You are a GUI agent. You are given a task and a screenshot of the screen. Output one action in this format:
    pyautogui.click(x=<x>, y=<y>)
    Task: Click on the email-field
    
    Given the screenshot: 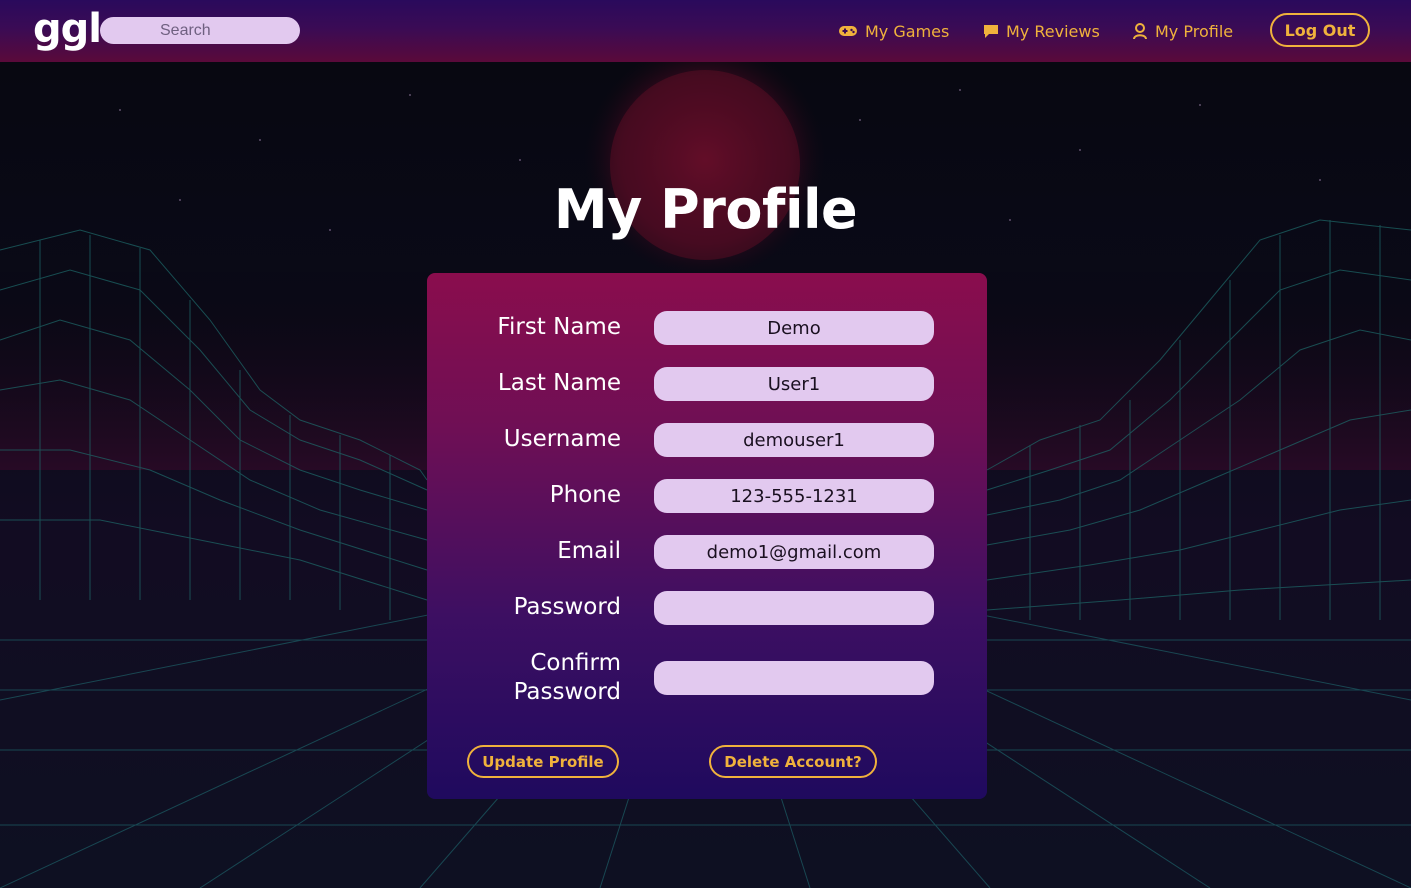 What is the action you would take?
    pyautogui.click(x=794, y=552)
    